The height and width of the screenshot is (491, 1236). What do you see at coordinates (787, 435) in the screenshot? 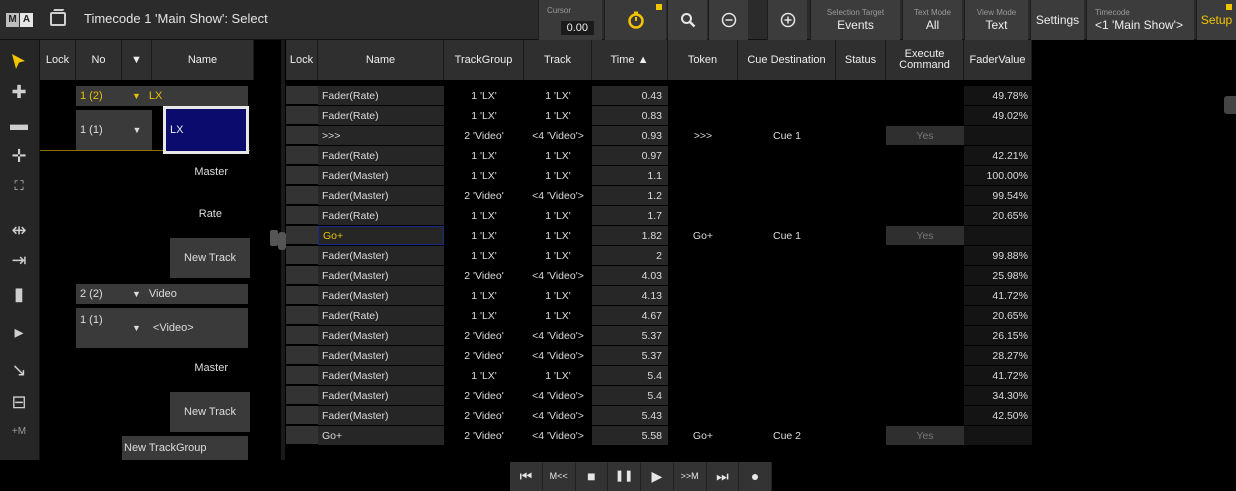
I see `cell-cue-destination: Cue 2` at bounding box center [787, 435].